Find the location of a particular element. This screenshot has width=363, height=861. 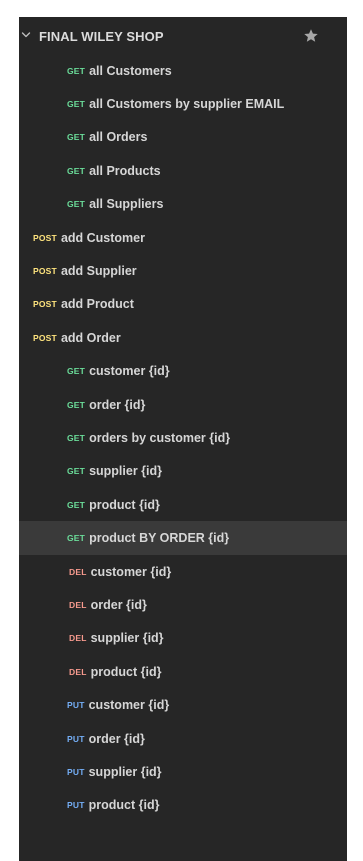

request-item: PUT product {id} is located at coordinates (183, 805).